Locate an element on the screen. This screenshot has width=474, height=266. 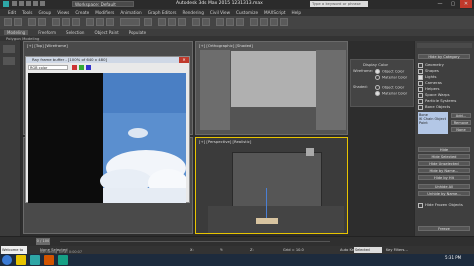
unlink-icon is located at coordinates (42, 22).